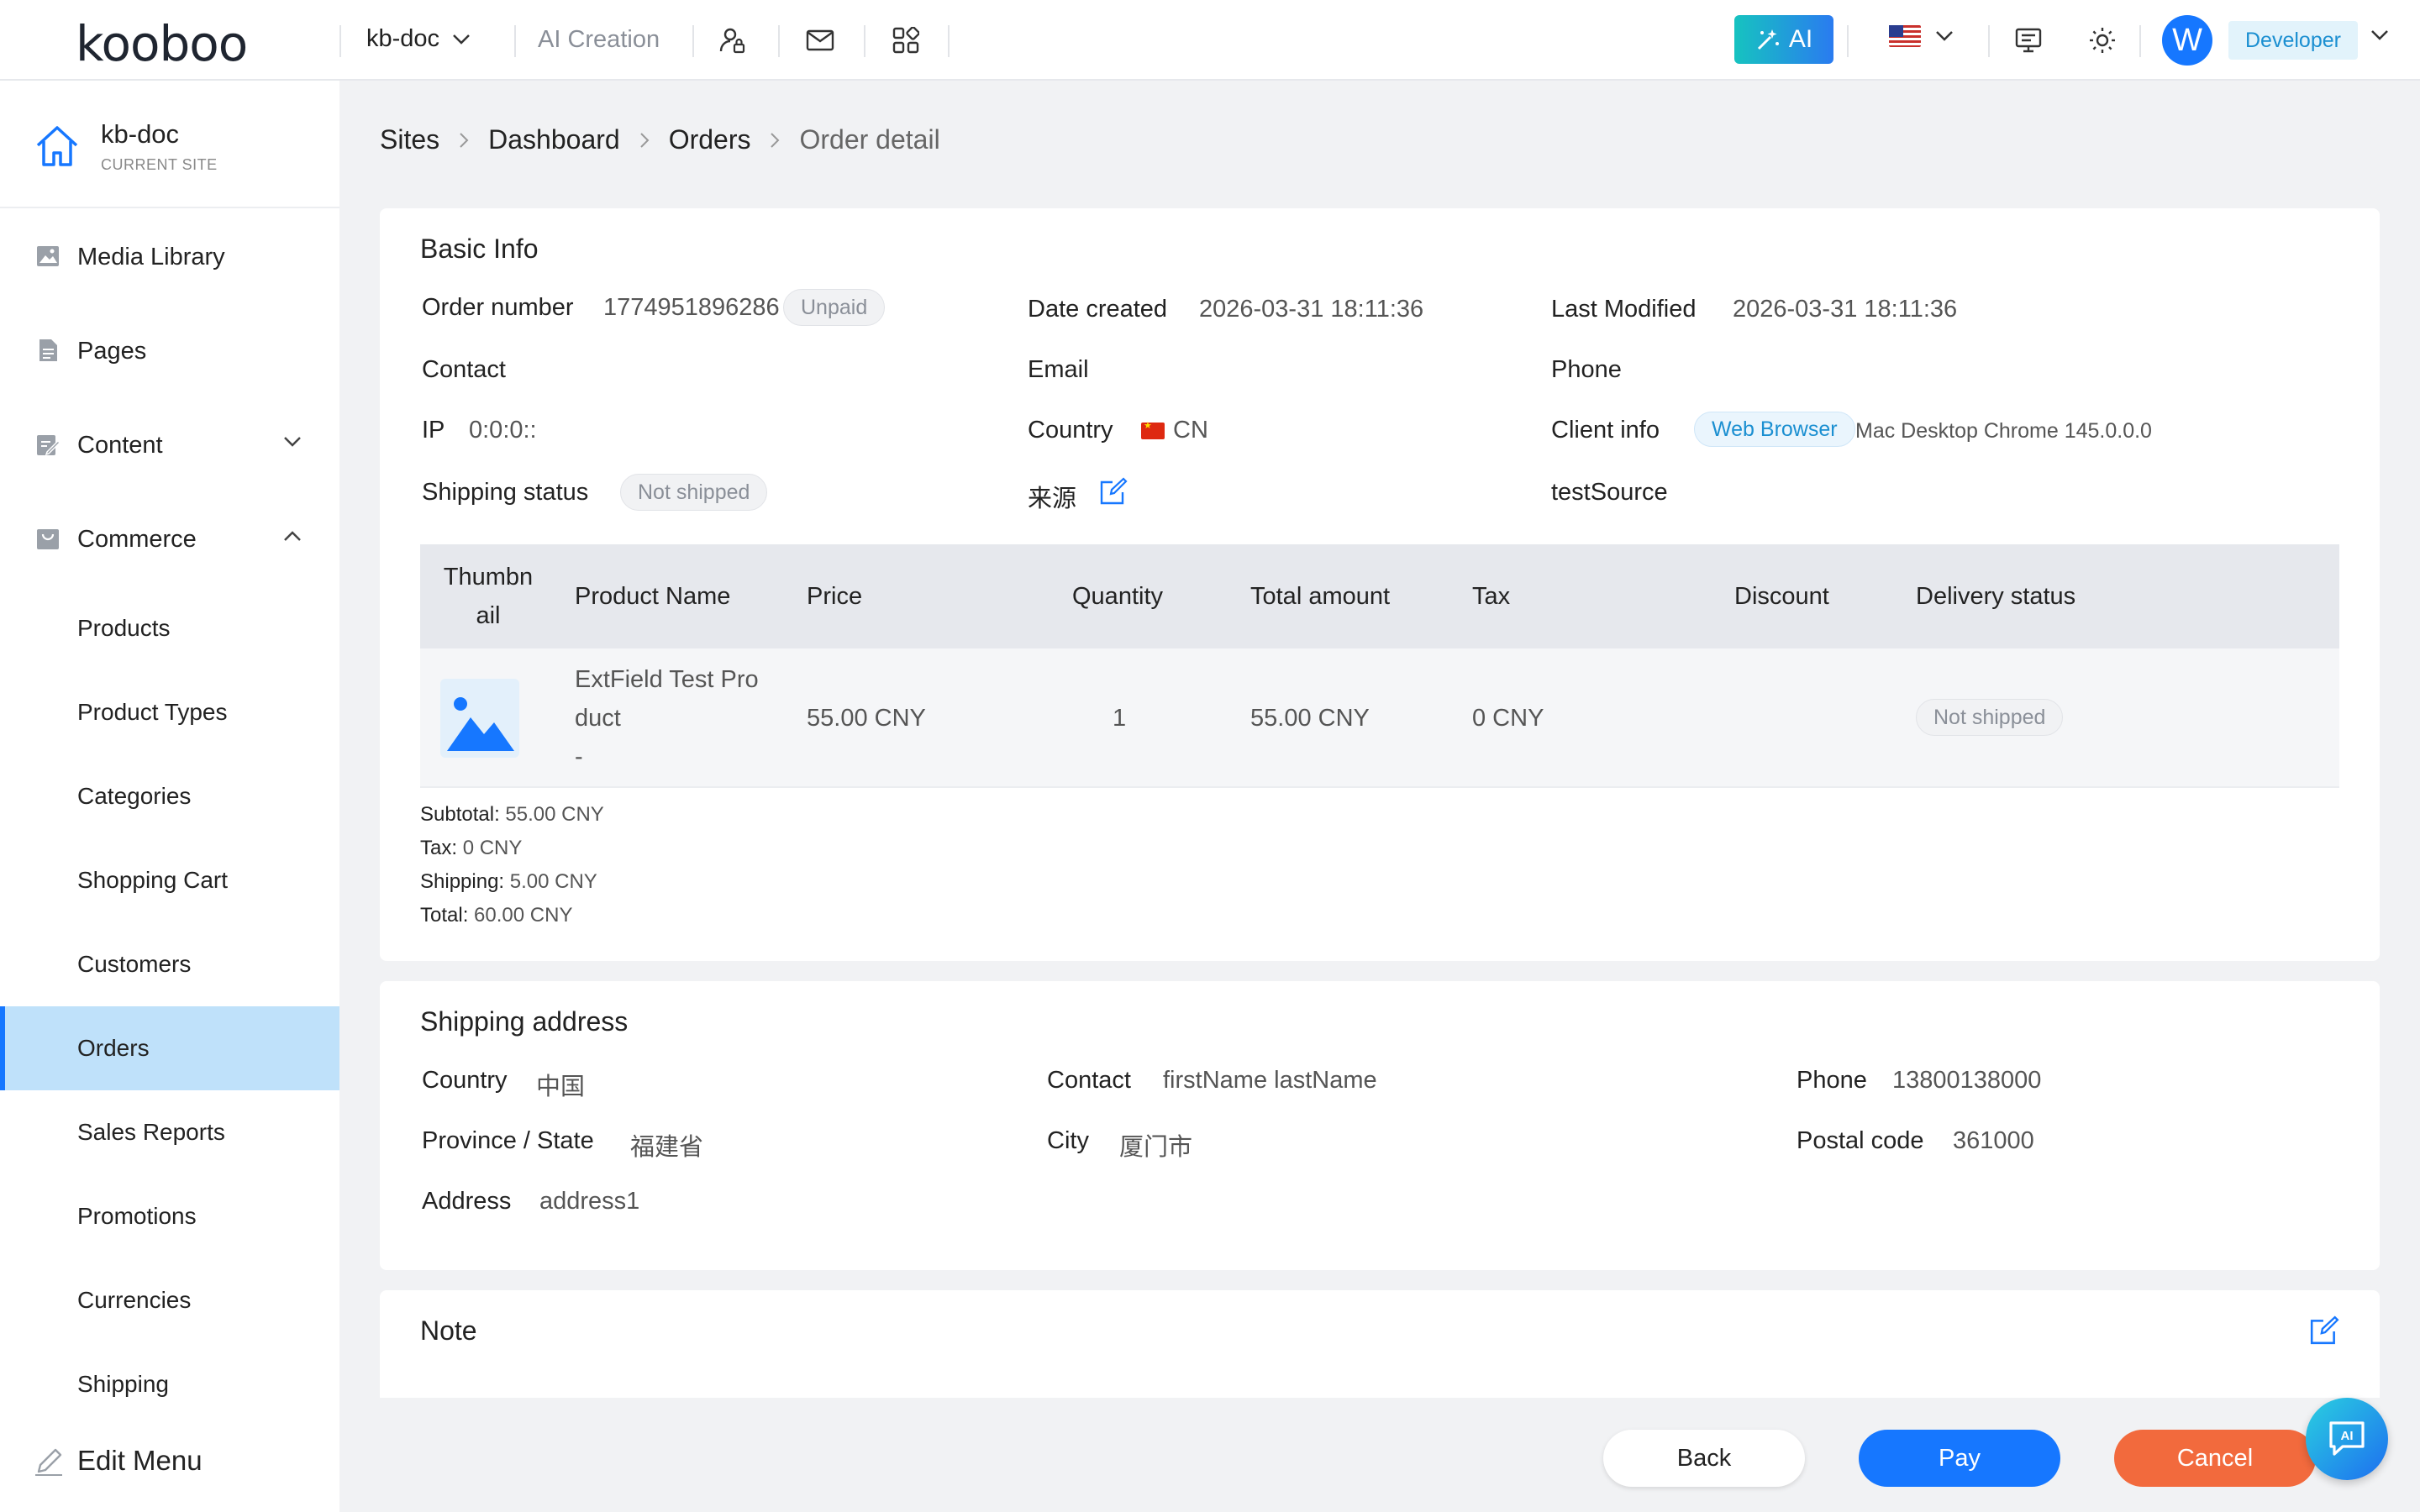 Image resolution: width=2420 pixels, height=1512 pixels. Describe the element at coordinates (1861, 1140) in the screenshot. I see `ship-postal-label: Postal code` at that location.